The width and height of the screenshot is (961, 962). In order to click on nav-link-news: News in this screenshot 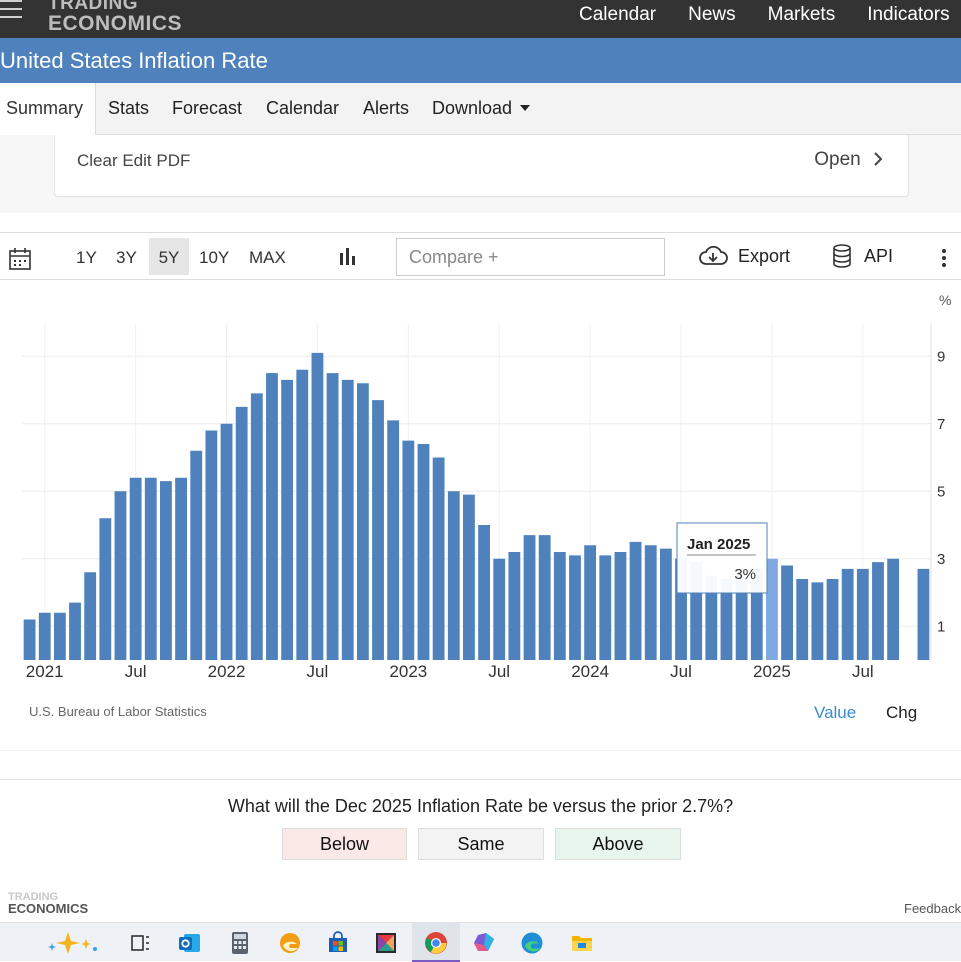, I will do `click(712, 15)`.